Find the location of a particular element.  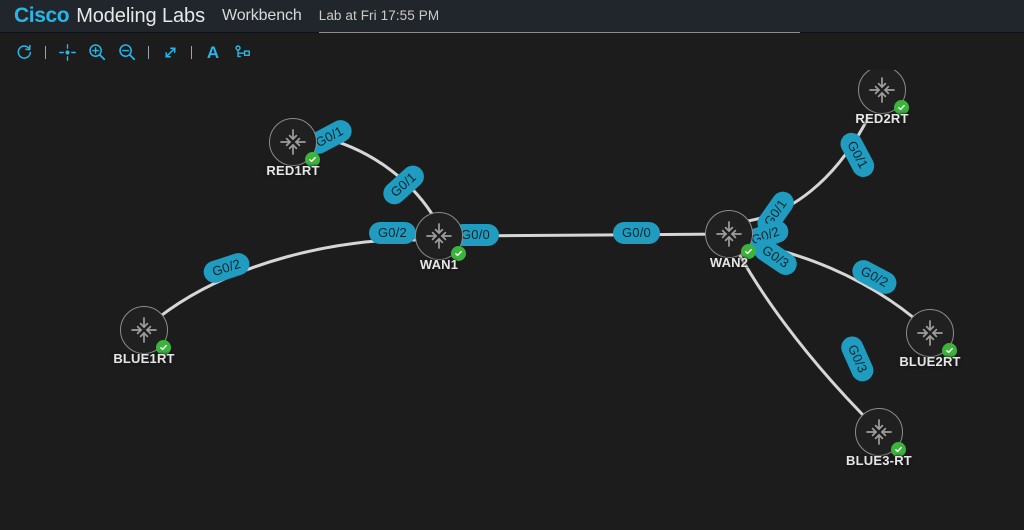

node-wan2: WAN2 is located at coordinates (730, 240).